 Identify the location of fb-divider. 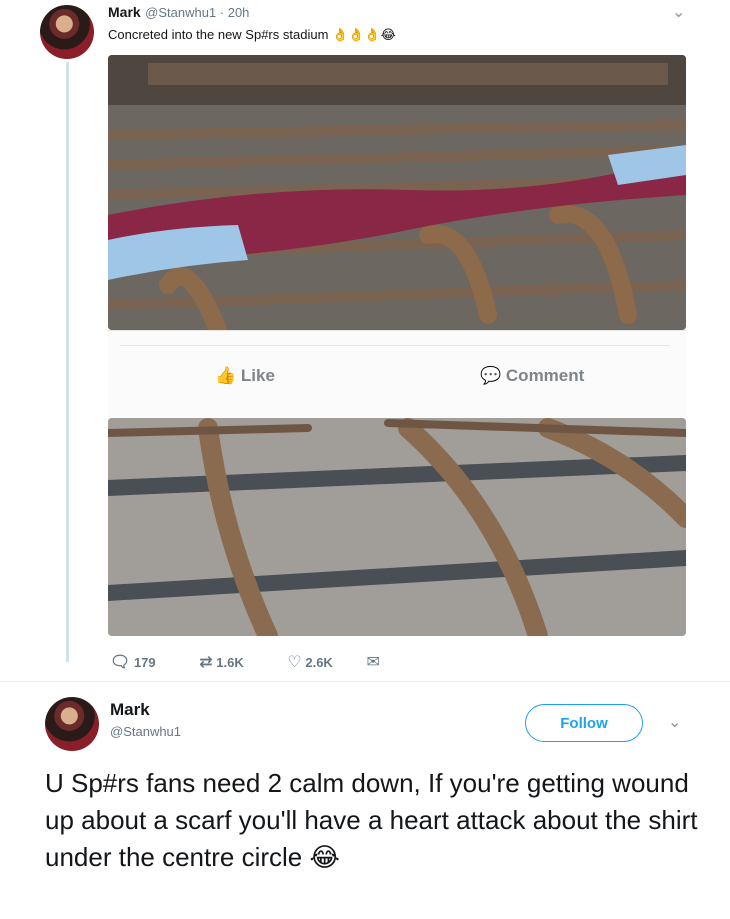
(395, 345).